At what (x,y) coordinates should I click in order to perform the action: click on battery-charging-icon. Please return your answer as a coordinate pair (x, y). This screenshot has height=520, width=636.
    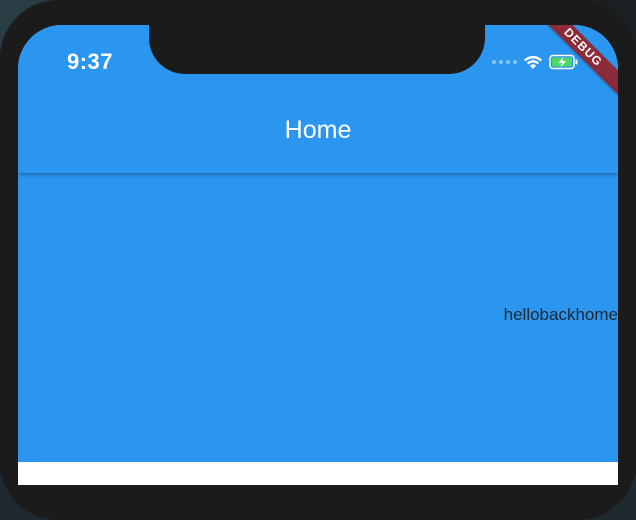
    Looking at the image, I should click on (564, 62).